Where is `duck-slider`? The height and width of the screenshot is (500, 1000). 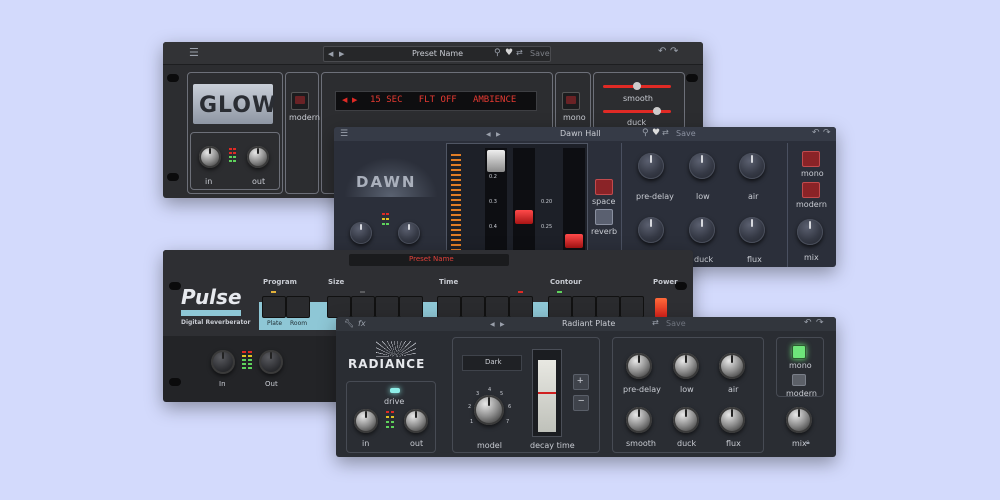
duck-slider is located at coordinates (637, 111).